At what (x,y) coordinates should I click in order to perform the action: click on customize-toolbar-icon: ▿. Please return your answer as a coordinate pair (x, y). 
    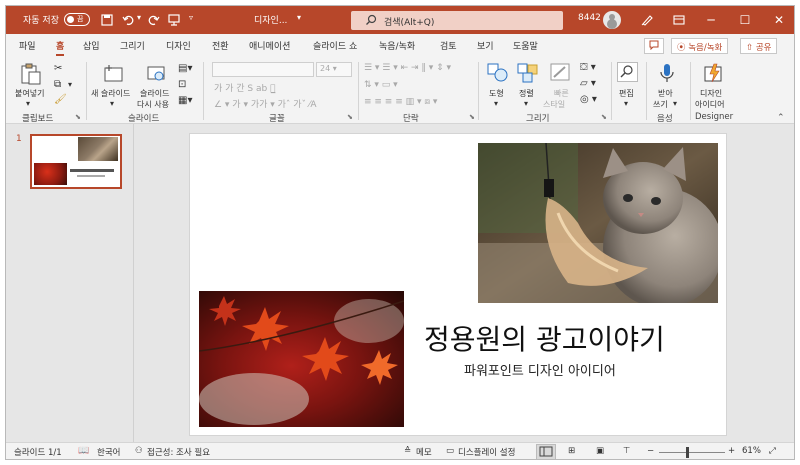
    Looking at the image, I should click on (191, 17).